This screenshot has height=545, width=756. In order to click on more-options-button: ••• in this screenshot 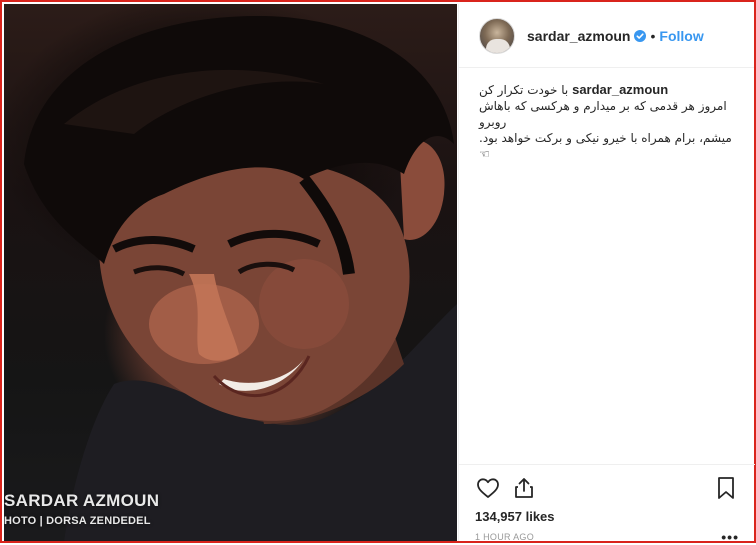, I will do `click(730, 537)`.